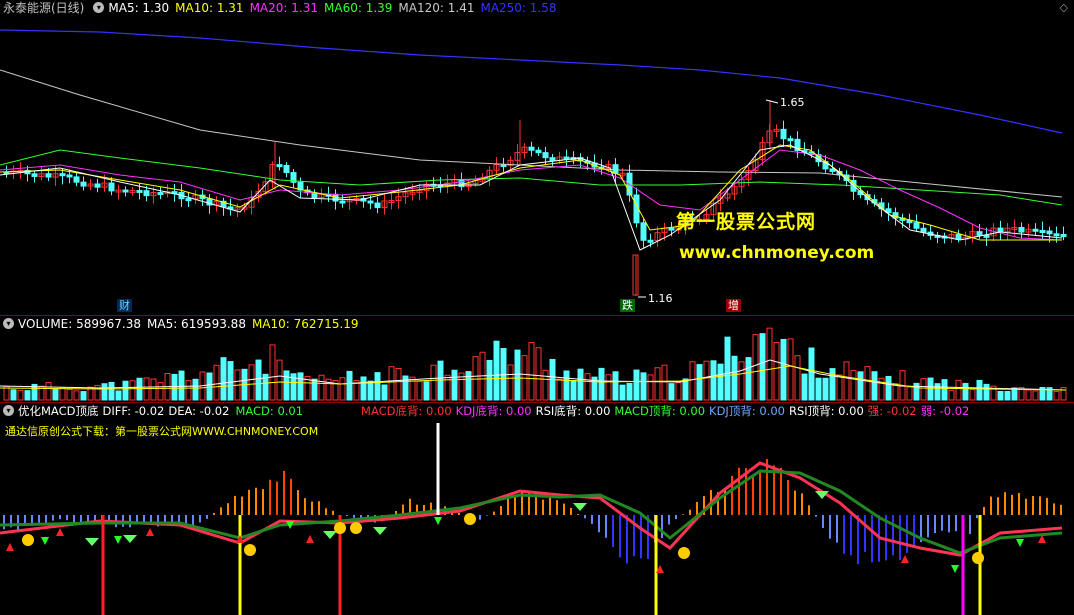  What do you see at coordinates (945, 411) in the screenshot?
I see `weak-label: 弱: -0.02` at bounding box center [945, 411].